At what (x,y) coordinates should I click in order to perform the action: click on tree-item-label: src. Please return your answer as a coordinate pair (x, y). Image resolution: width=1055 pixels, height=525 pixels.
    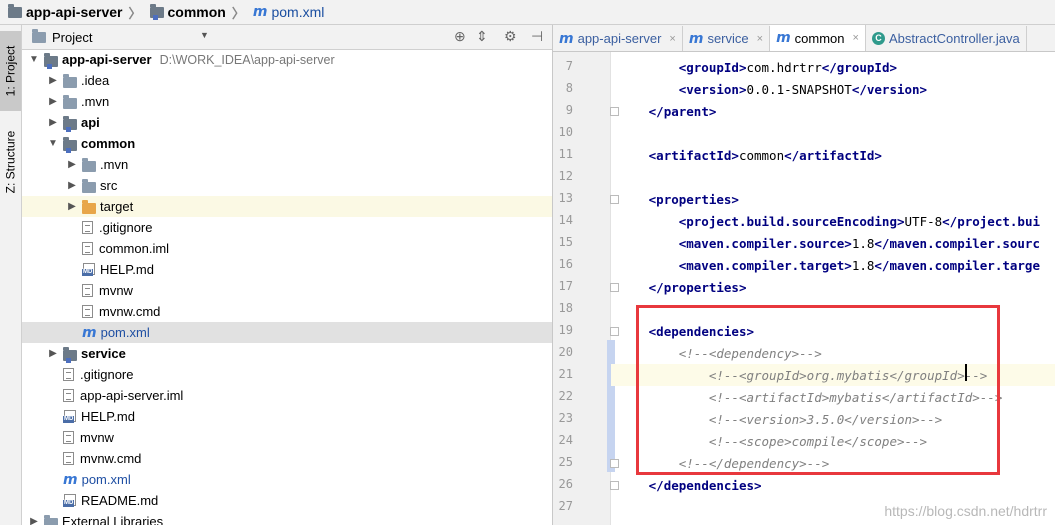
    Looking at the image, I should click on (109, 185).